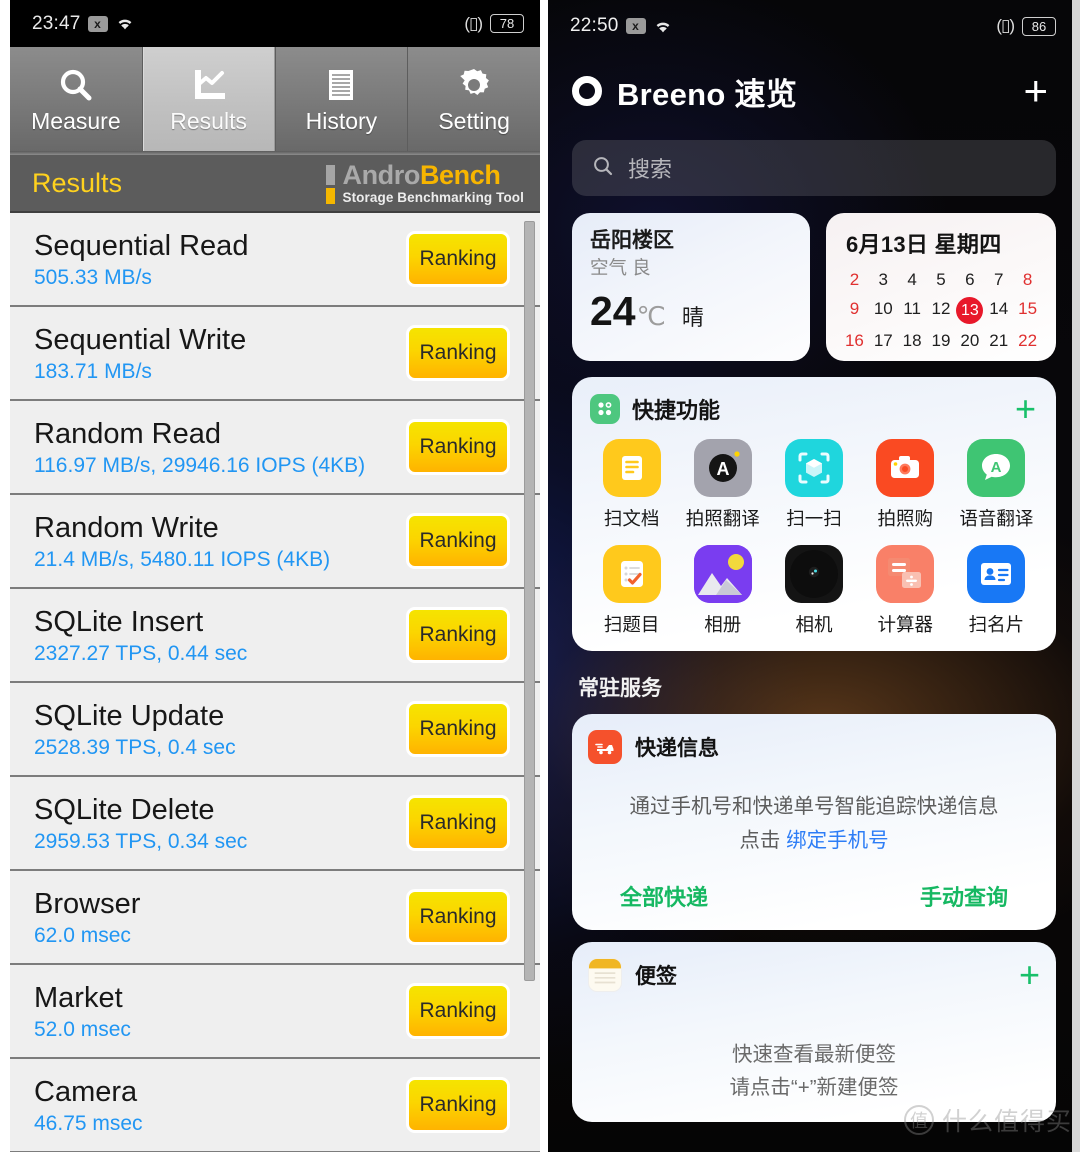 This screenshot has height=1152, width=1080. What do you see at coordinates (82, 935) in the screenshot?
I see `result-value: 62.0 msec` at bounding box center [82, 935].